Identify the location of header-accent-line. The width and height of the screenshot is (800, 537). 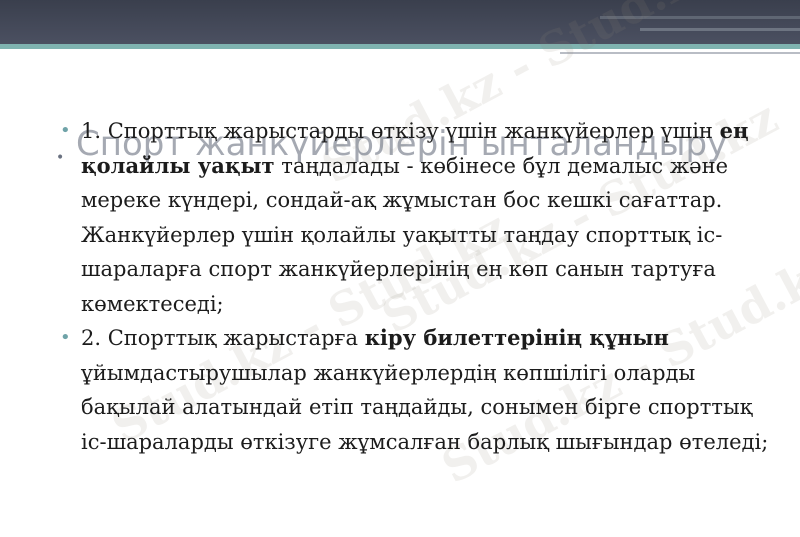
(400, 46).